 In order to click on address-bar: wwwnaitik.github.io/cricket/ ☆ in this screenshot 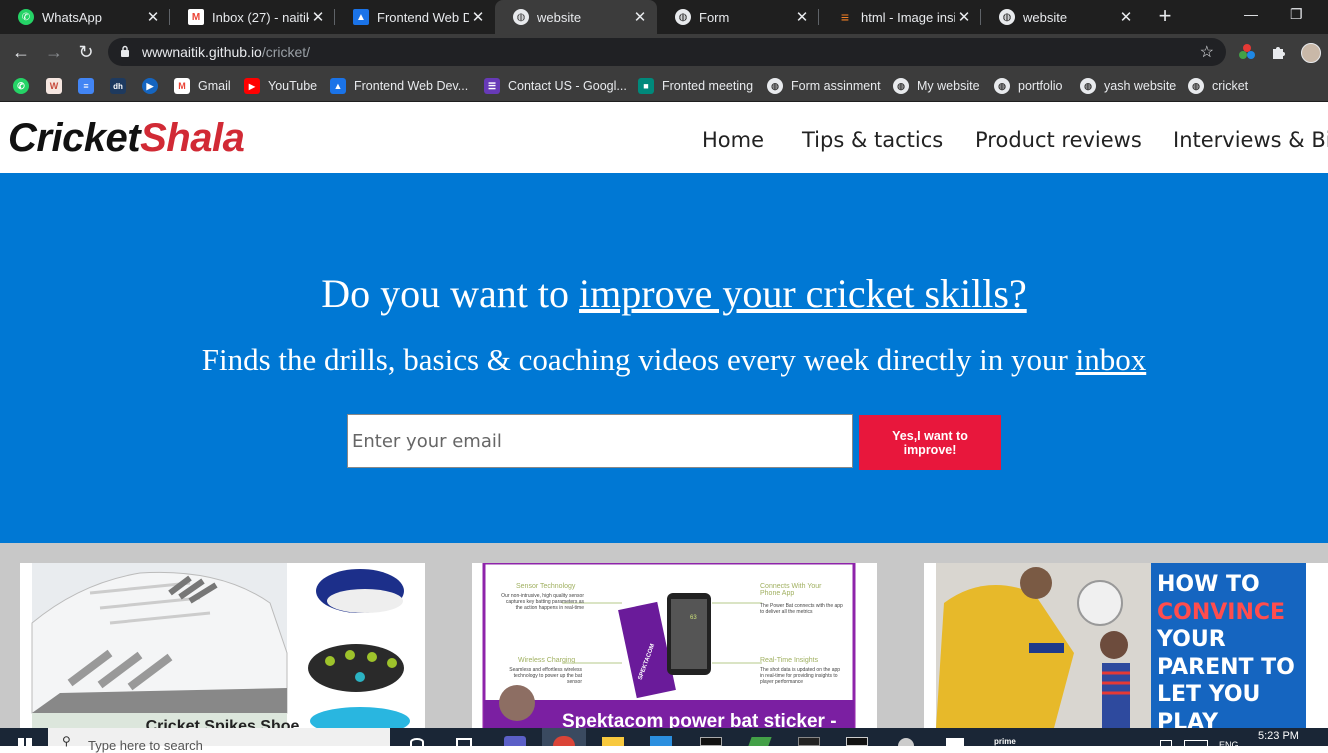, I will do `click(667, 52)`.